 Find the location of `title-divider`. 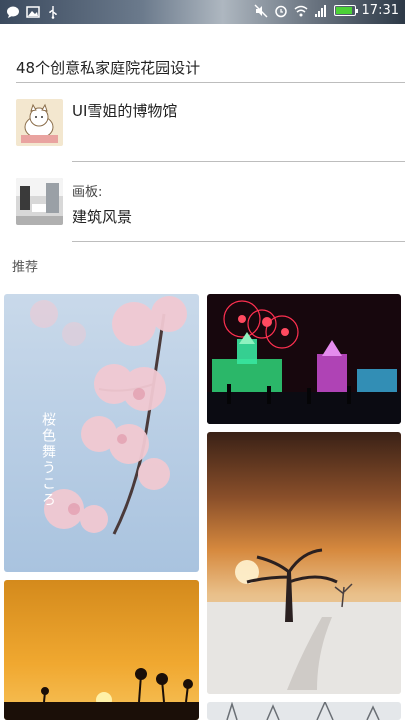

title-divider is located at coordinates (210, 82).